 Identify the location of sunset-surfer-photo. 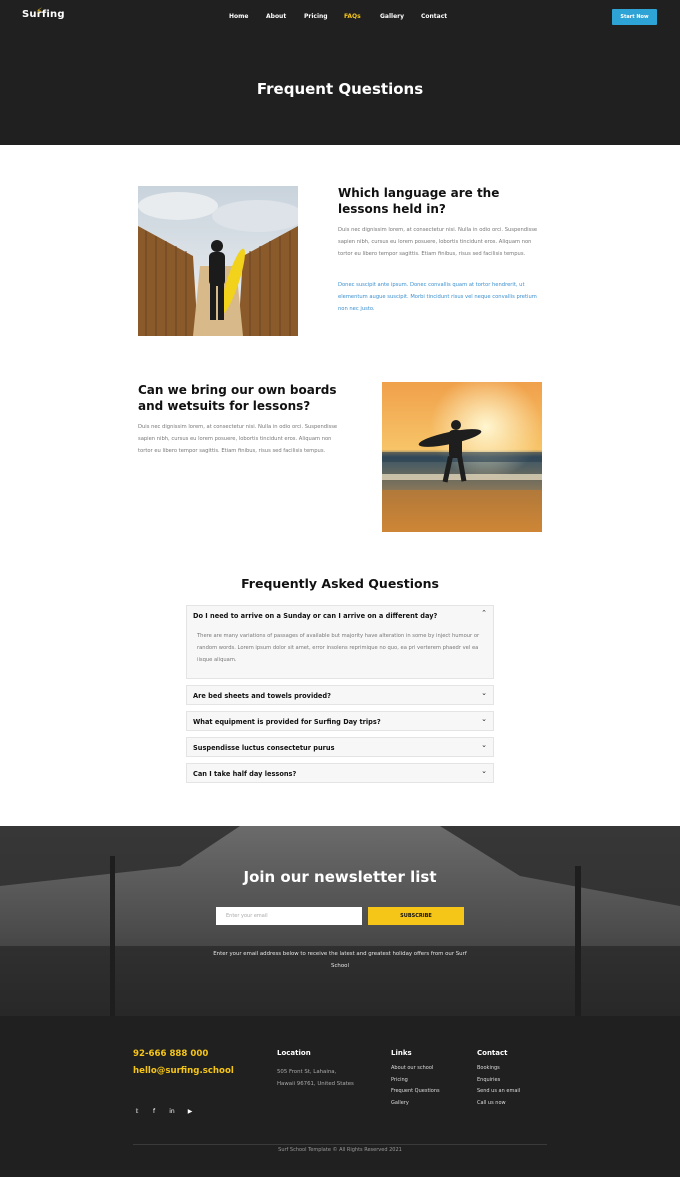
(462, 457).